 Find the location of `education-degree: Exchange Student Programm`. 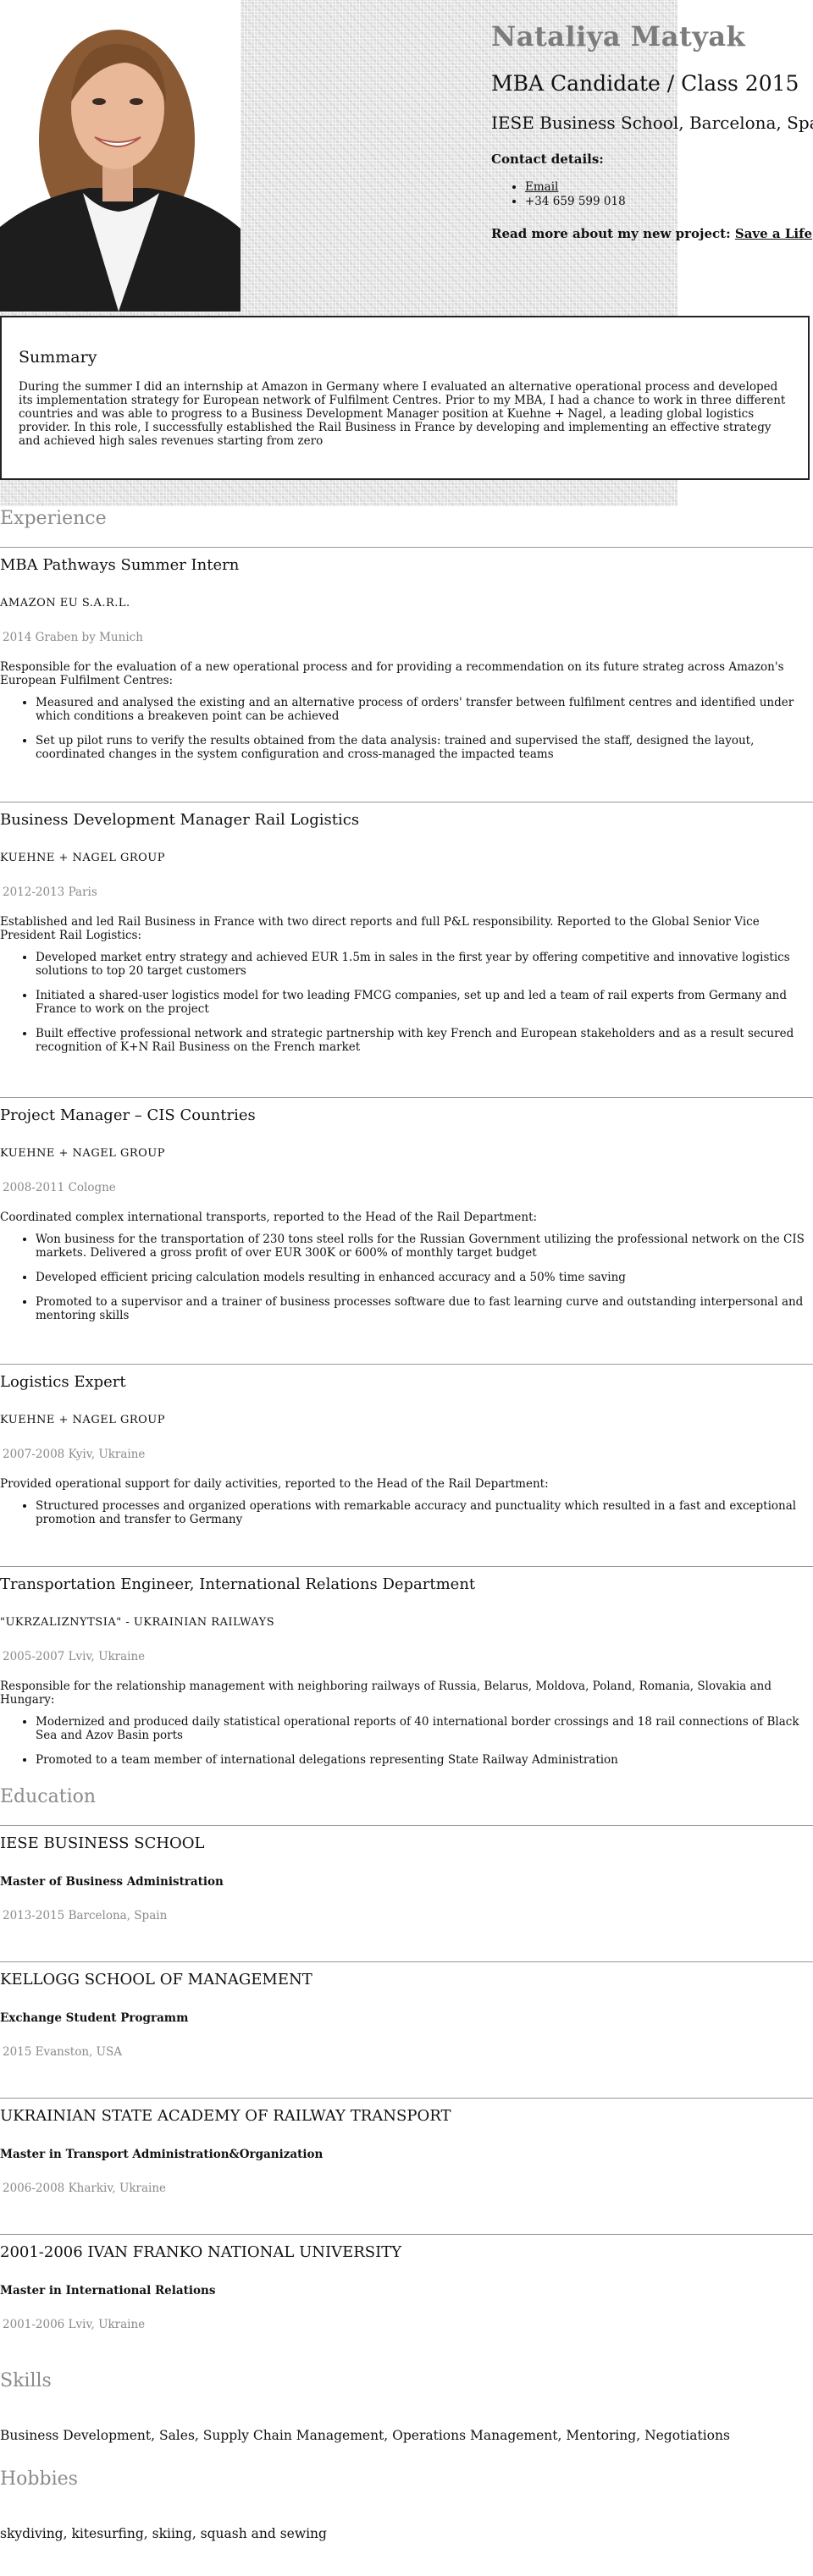

education-degree: Exchange Student Programm is located at coordinates (94, 2018).